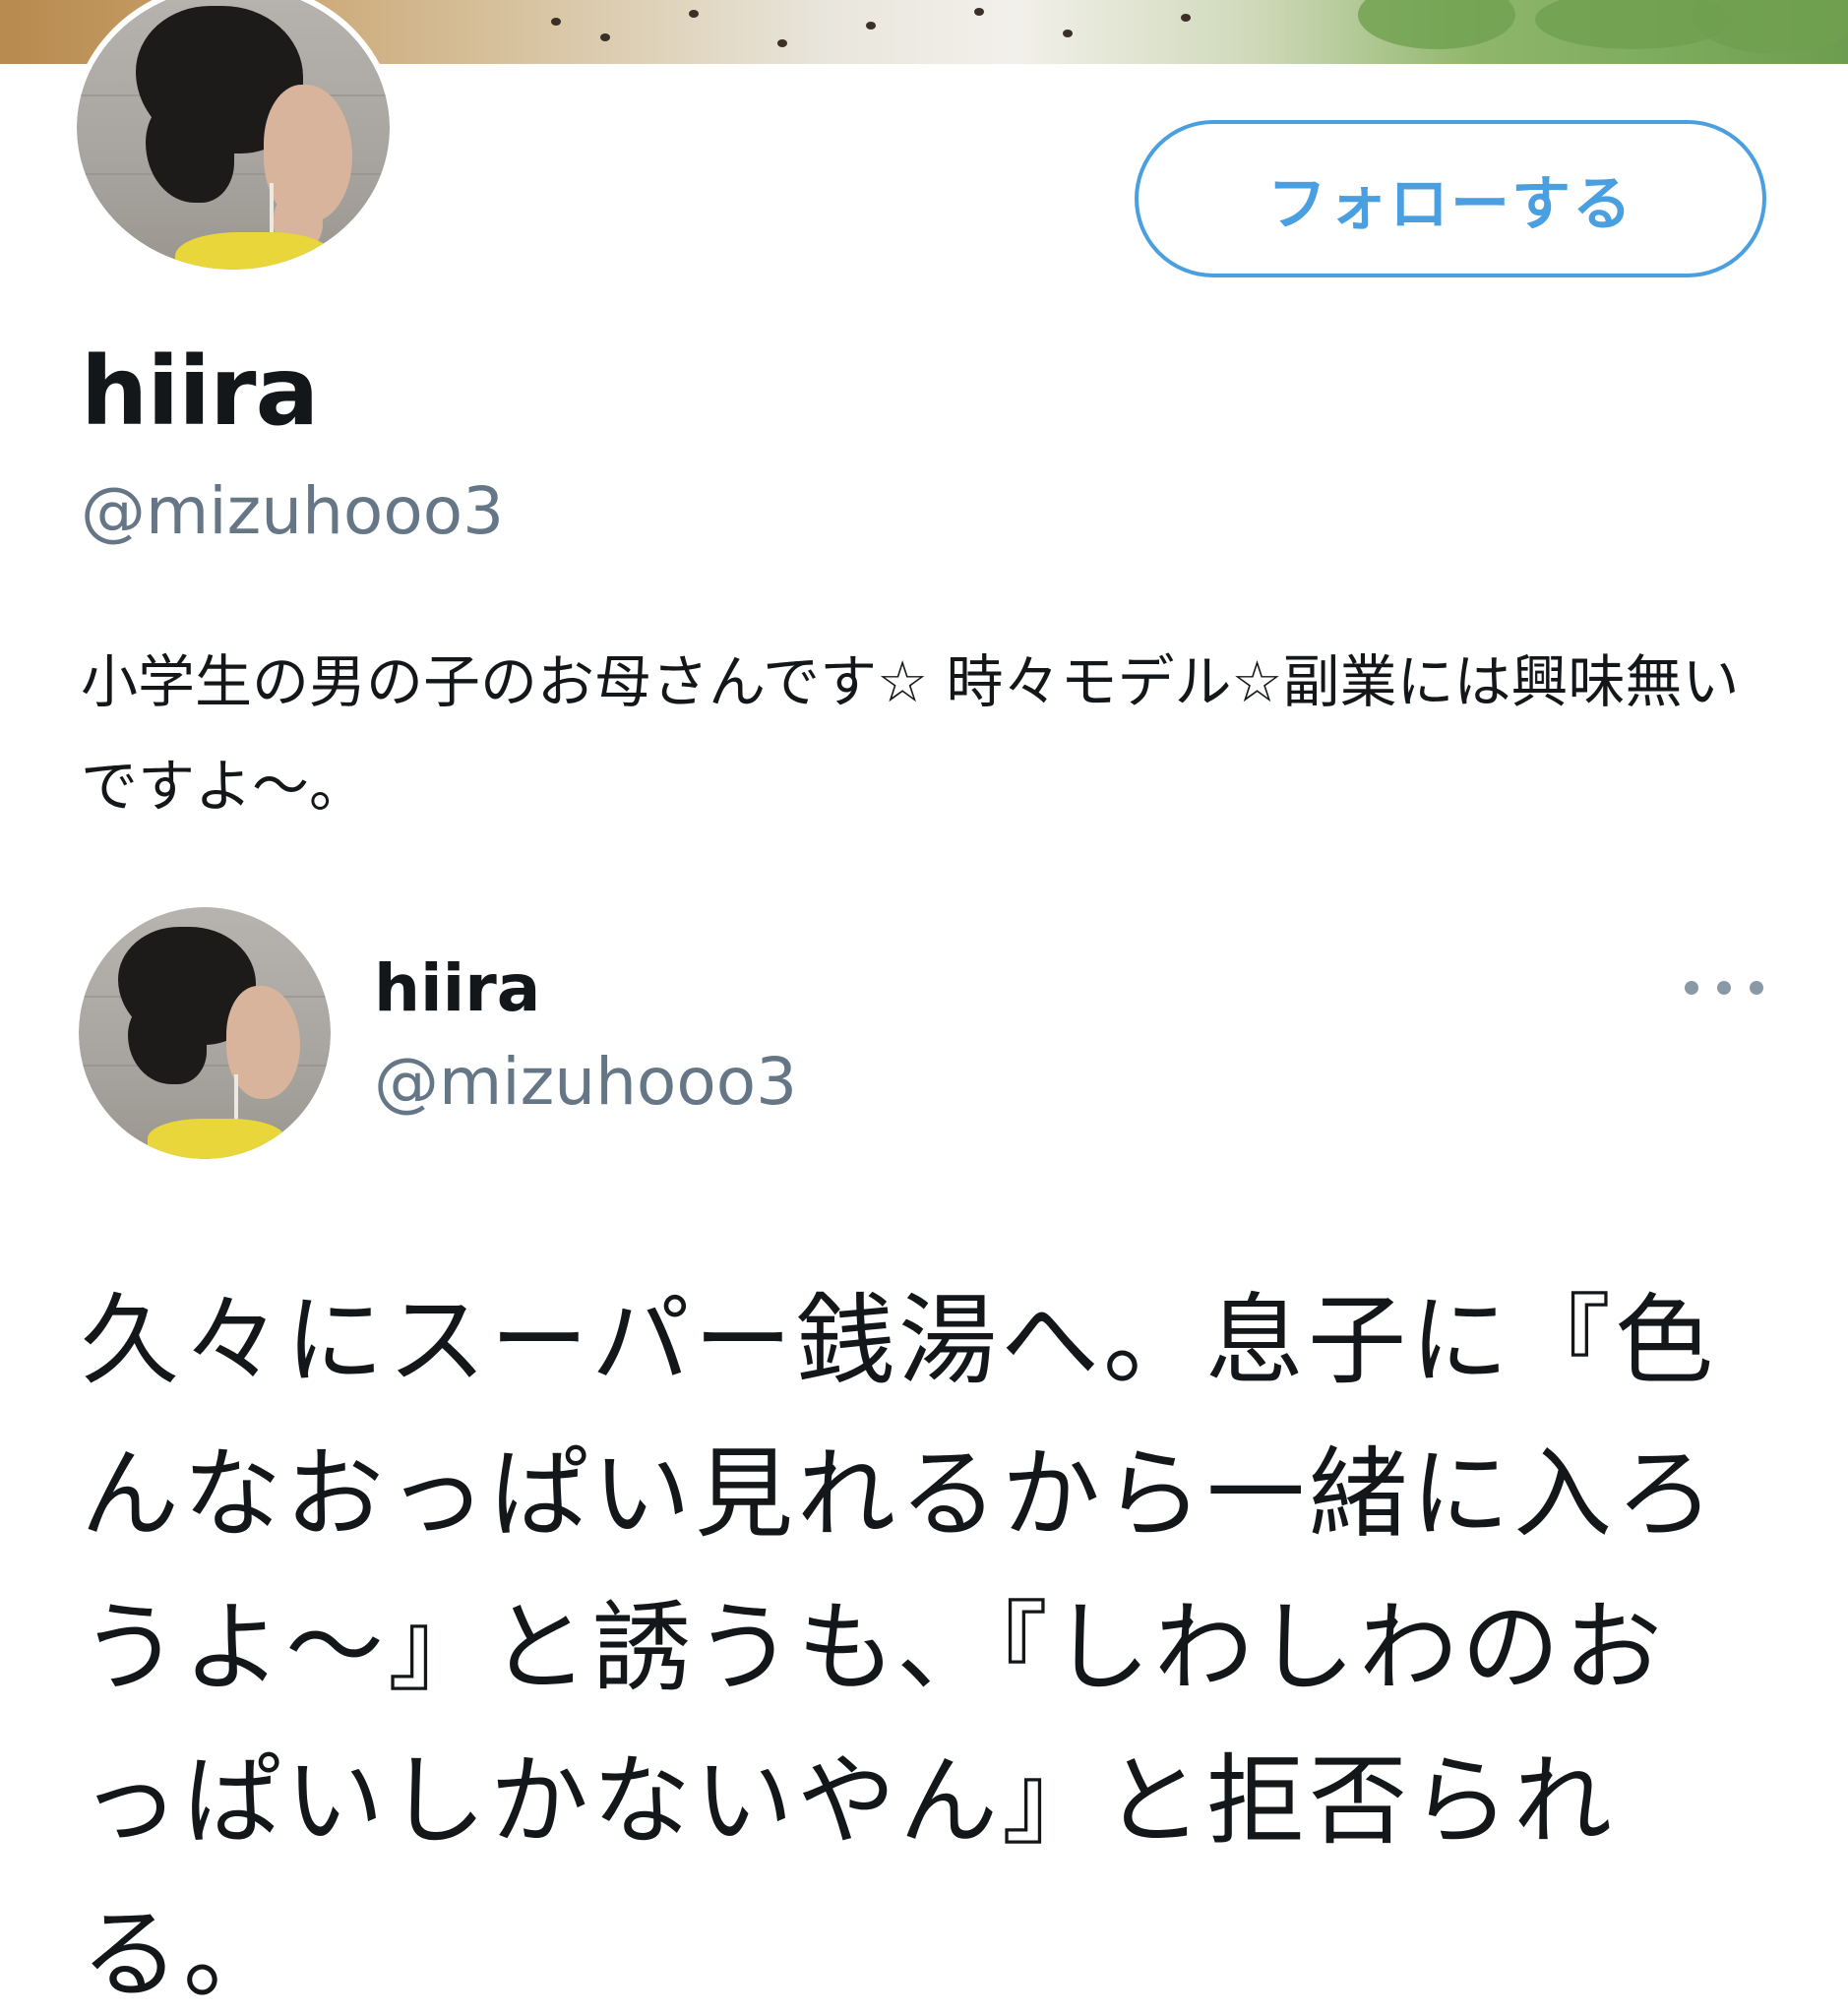  Describe the element at coordinates (457, 989) in the screenshot. I see `tweet-author-name: hiira` at that location.